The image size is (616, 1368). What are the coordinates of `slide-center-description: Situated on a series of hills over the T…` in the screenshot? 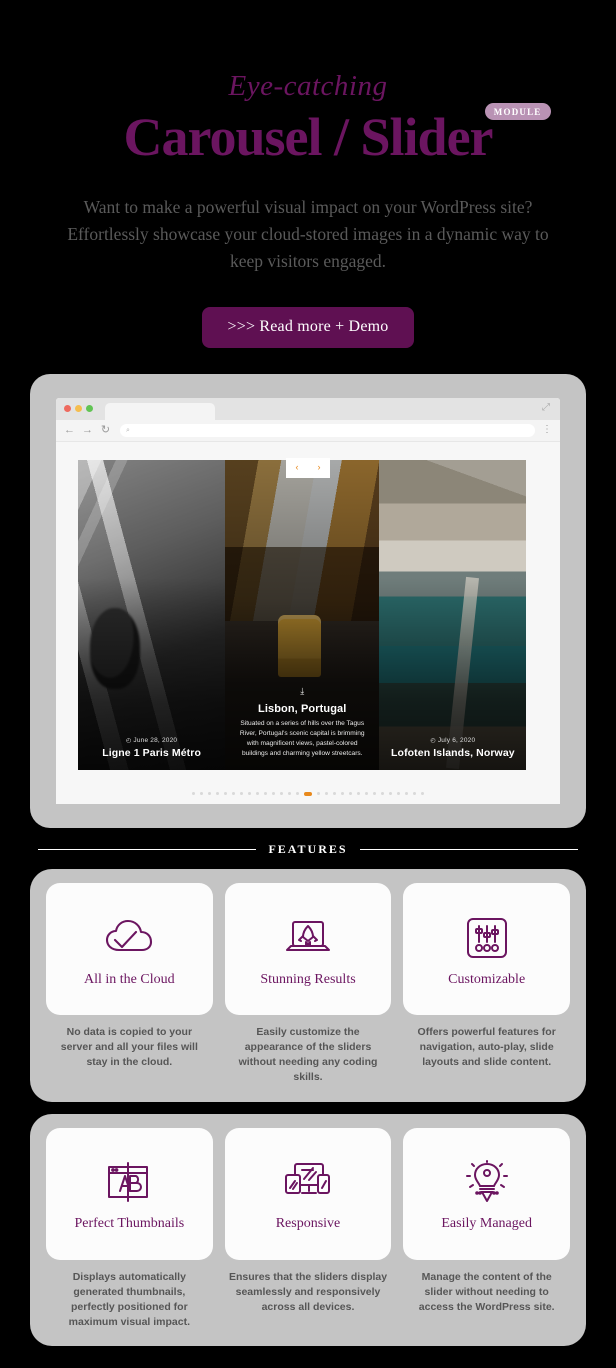 It's located at (302, 738).